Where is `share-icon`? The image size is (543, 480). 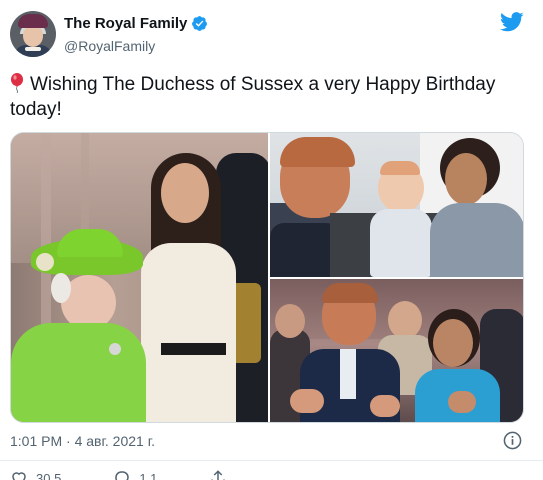
share-icon is located at coordinates (218, 475).